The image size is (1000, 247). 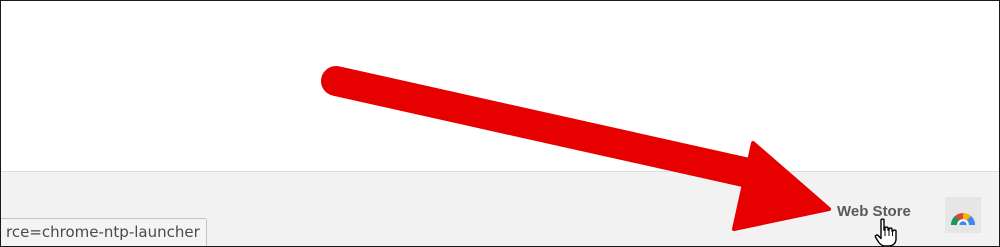 What do you see at coordinates (963, 215) in the screenshot?
I see `chrome-web-store-icon` at bounding box center [963, 215].